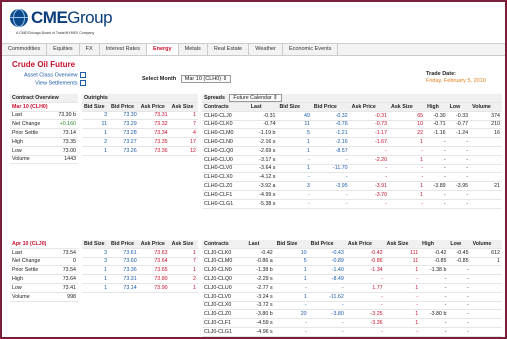 The height and width of the screenshot is (339, 507). Describe the element at coordinates (154, 151) in the screenshot. I see `ask-price: 73.36` at that location.